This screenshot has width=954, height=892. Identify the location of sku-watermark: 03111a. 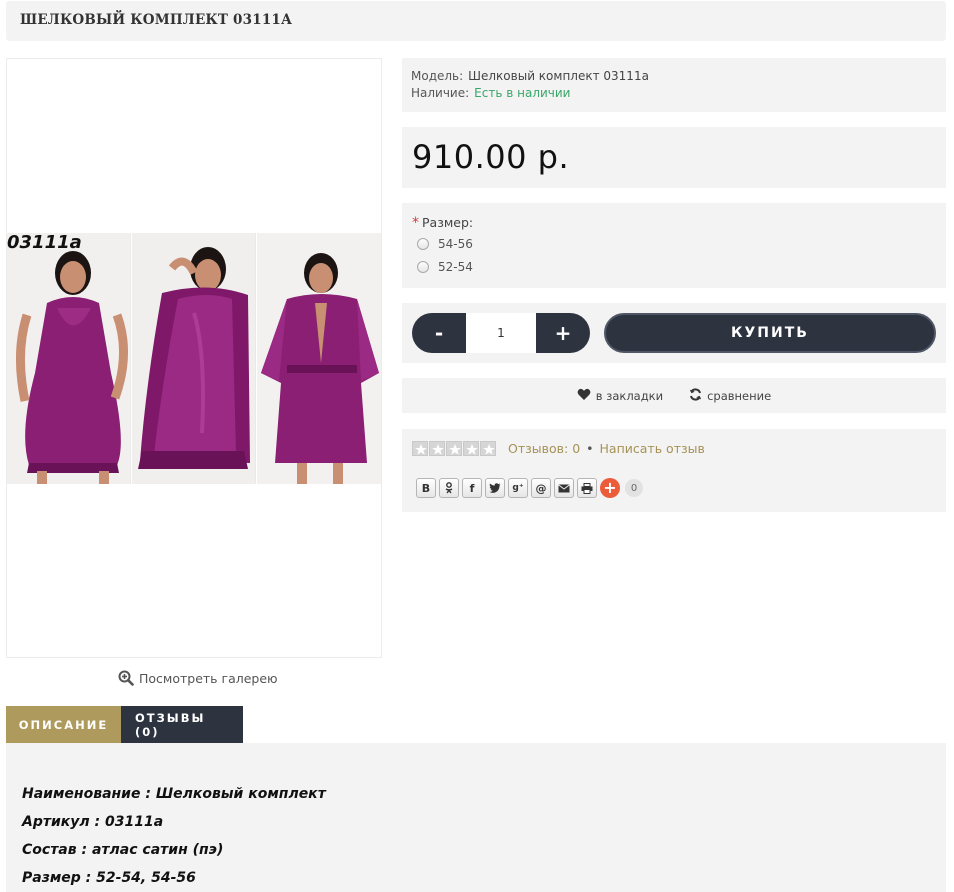
(44, 243).